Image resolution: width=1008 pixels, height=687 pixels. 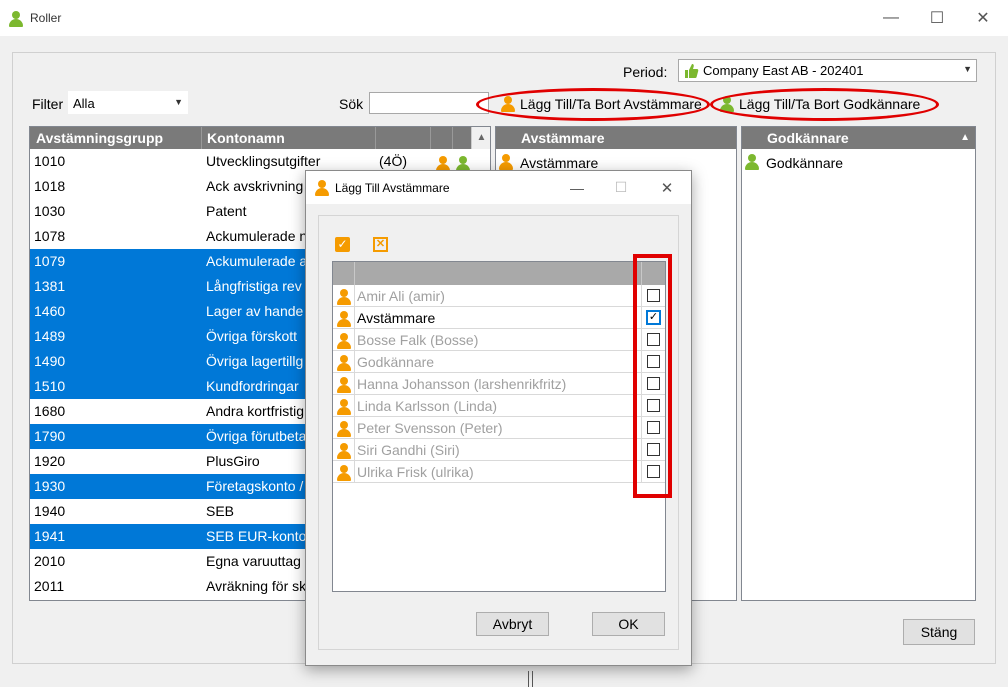 What do you see at coordinates (427, 406) in the screenshot?
I see `user-name: Linda Karlsson (Linda)` at bounding box center [427, 406].